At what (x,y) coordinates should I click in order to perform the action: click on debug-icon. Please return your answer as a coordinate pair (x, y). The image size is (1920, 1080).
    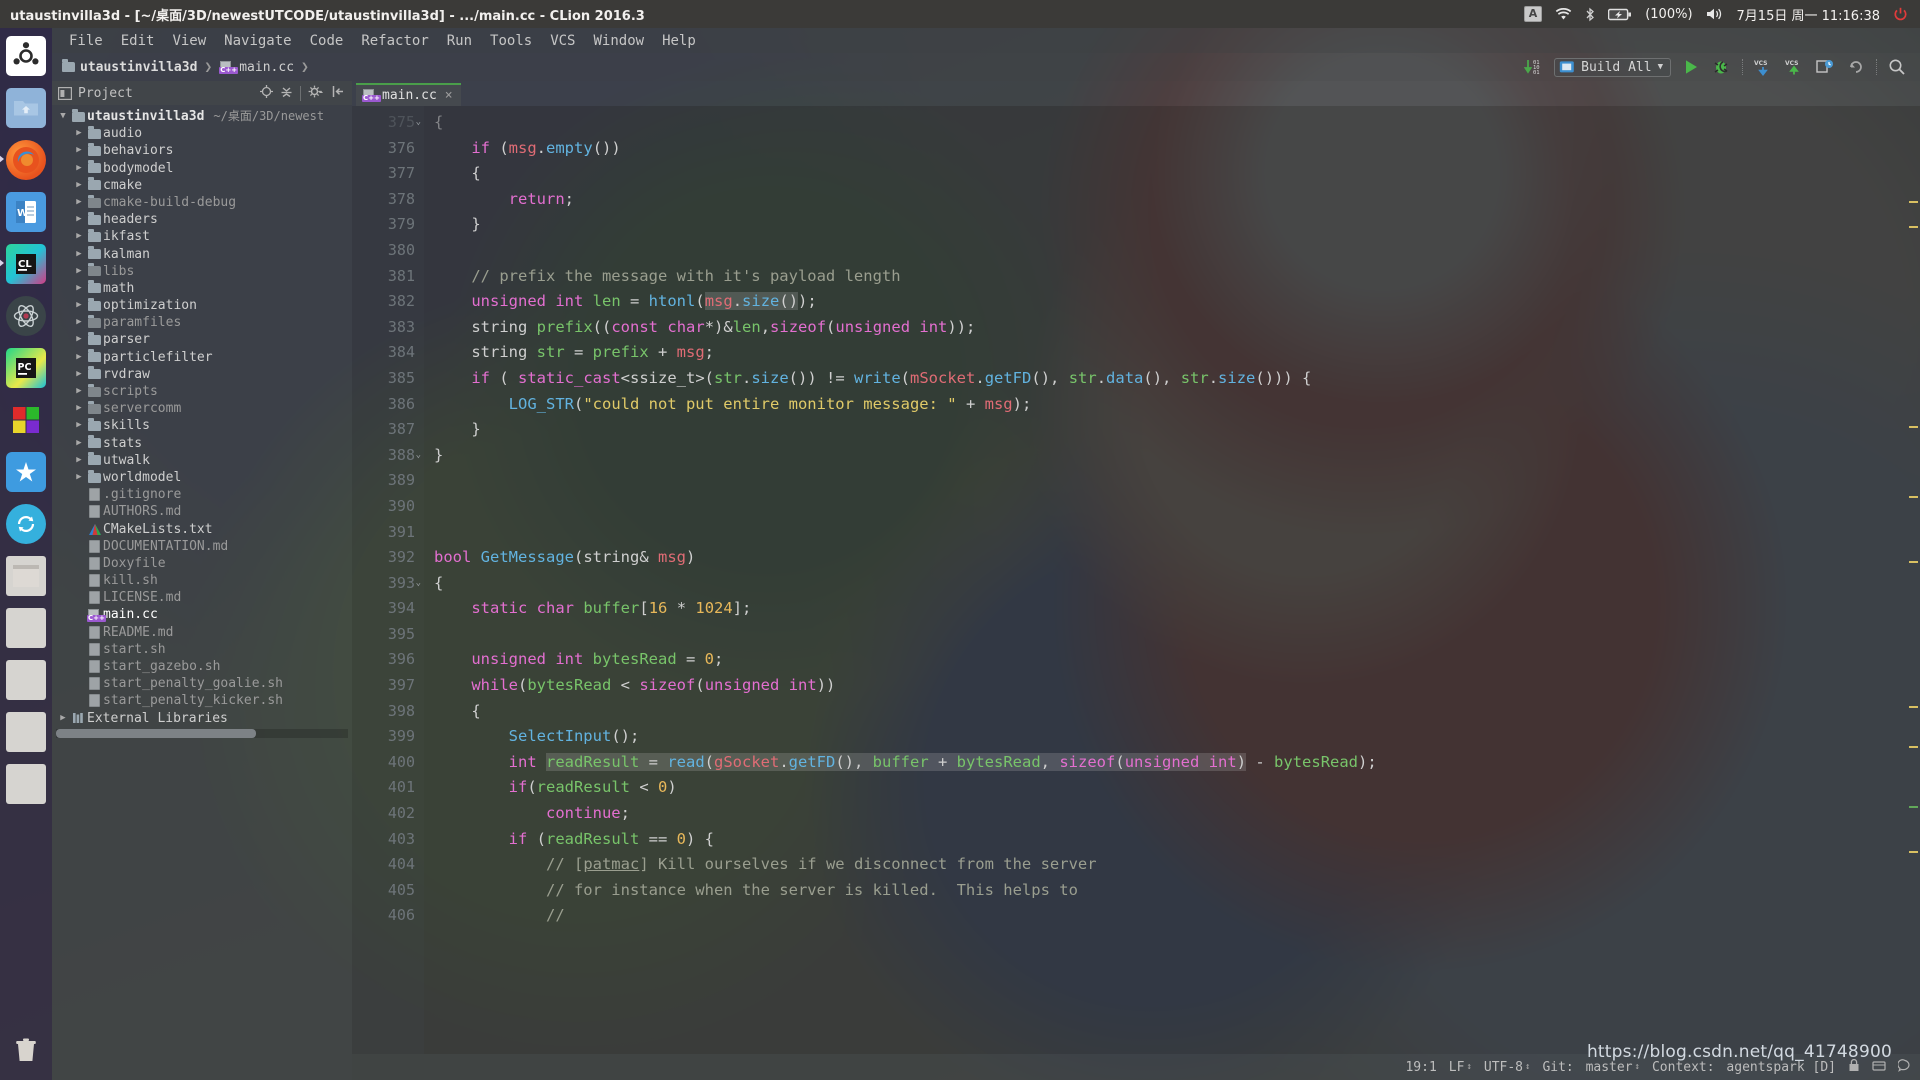
    Looking at the image, I should click on (1722, 67).